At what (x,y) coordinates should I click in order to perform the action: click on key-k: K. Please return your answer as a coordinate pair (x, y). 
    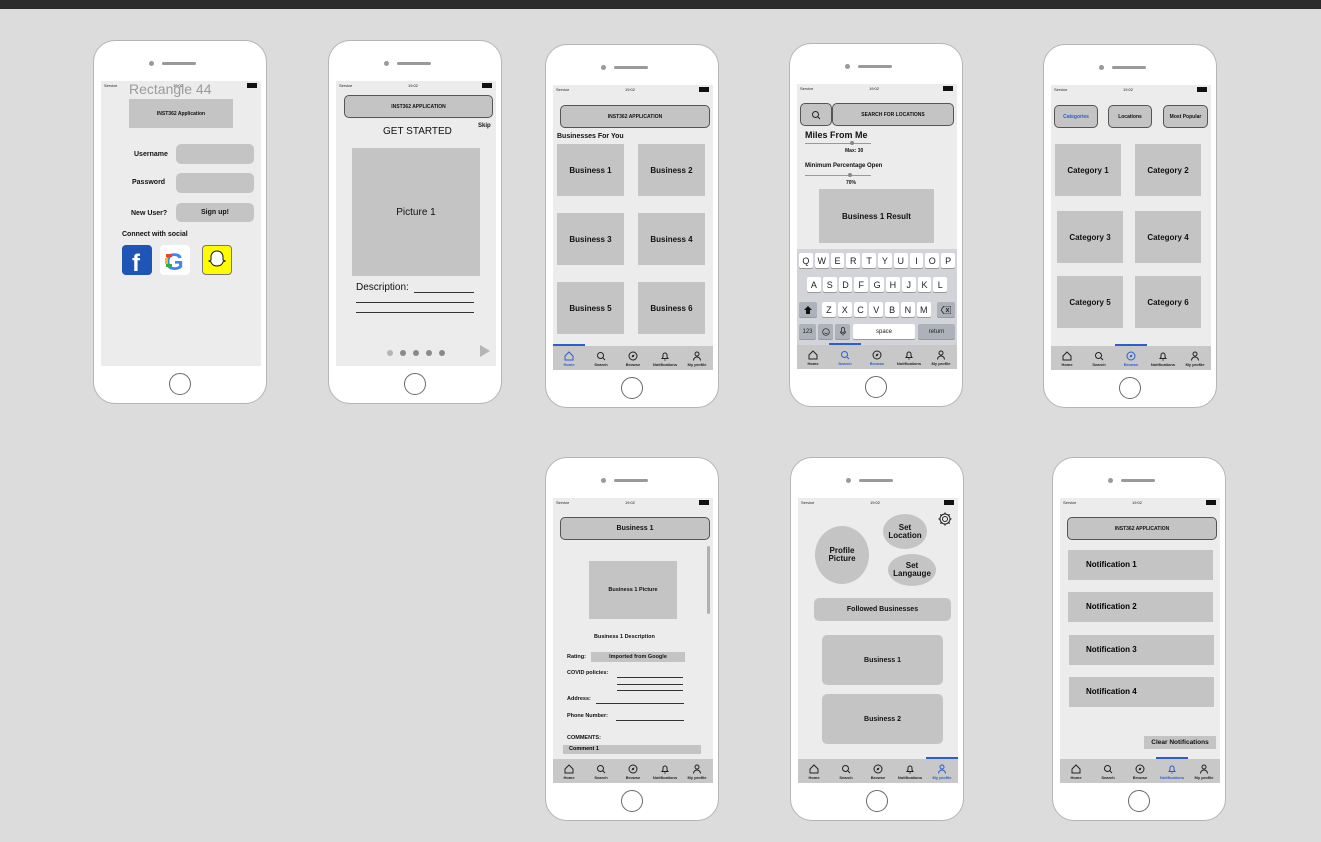
    Looking at the image, I should click on (924, 284).